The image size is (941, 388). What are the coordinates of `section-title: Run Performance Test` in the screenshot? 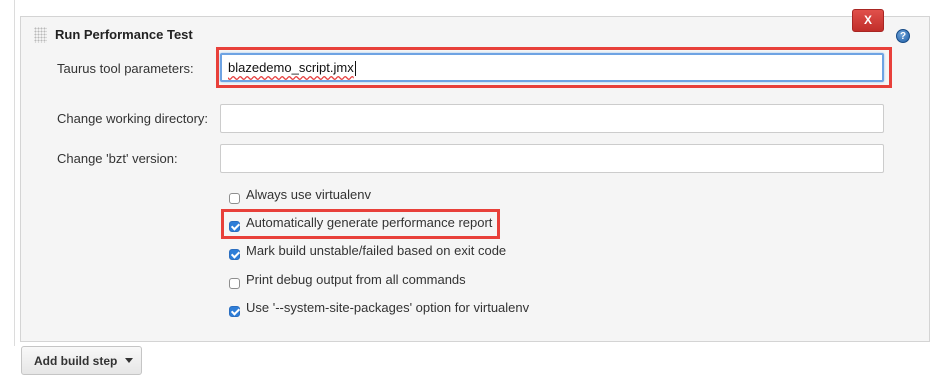 It's located at (124, 34).